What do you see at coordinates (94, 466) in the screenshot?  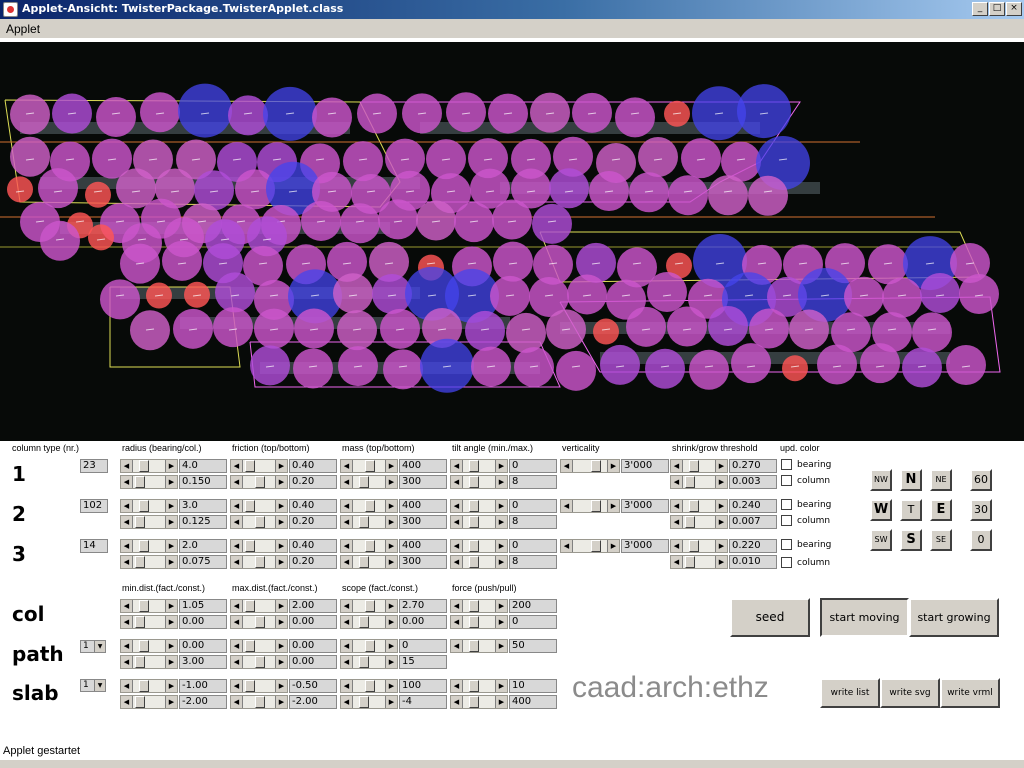 I see `column-type-field-1: 23` at bounding box center [94, 466].